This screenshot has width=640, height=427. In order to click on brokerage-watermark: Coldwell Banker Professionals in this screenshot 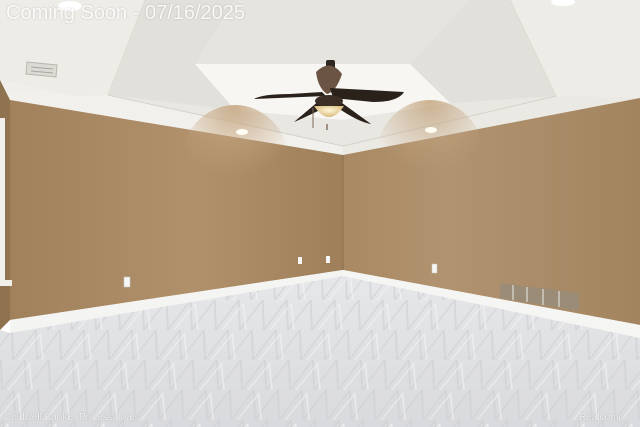, I will do `click(72, 417)`.